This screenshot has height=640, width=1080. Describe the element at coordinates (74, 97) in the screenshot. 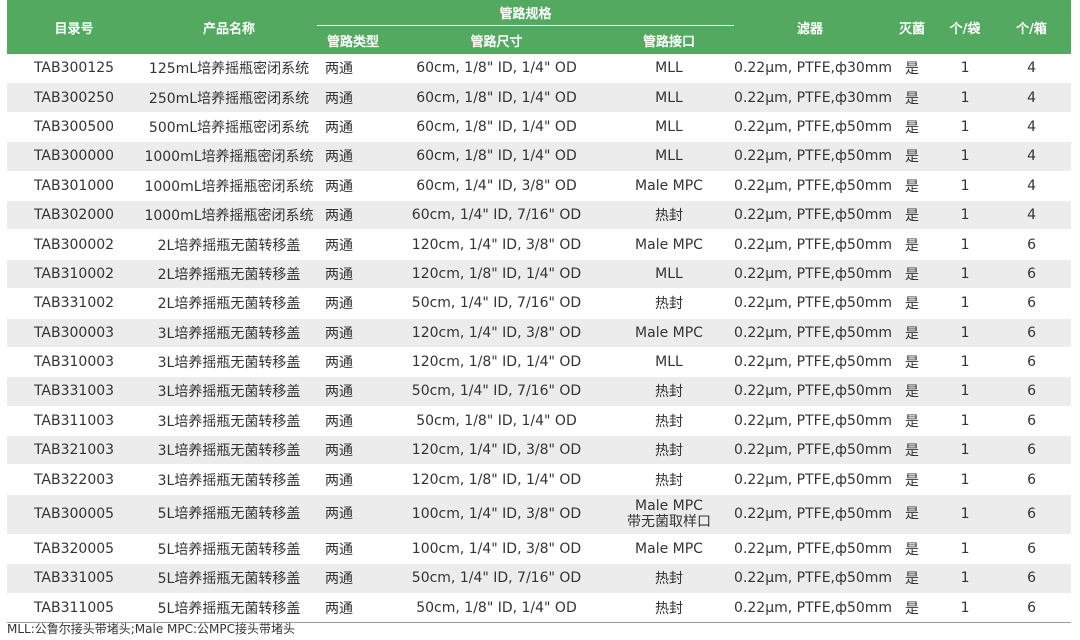

I see `catalog-no-cell: TAB300250` at that location.